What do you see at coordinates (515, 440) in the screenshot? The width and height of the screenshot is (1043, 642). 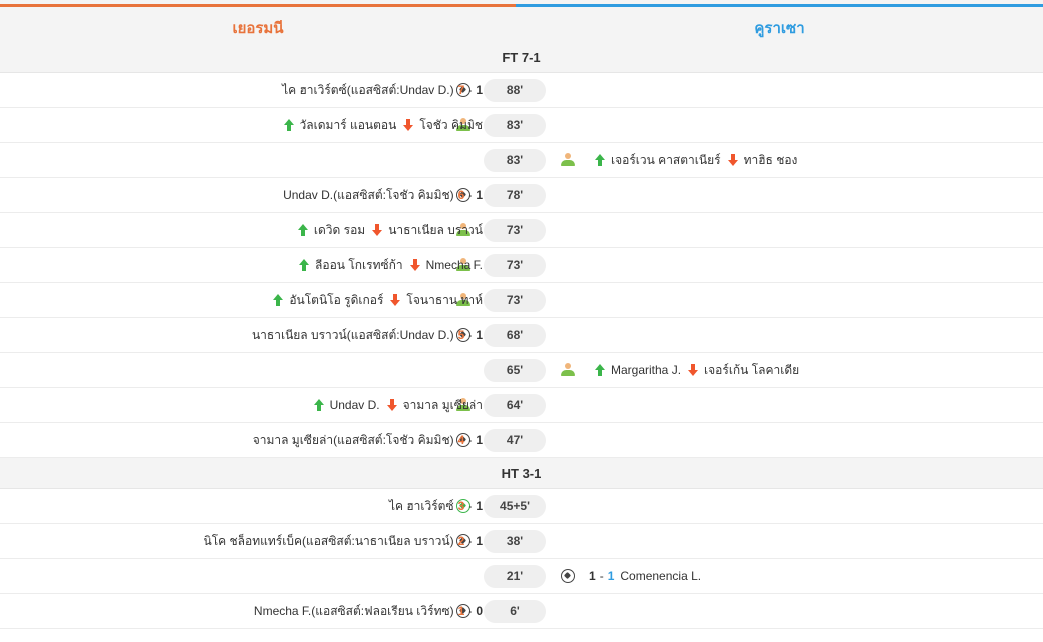 I see `minute-badge: 47'` at bounding box center [515, 440].